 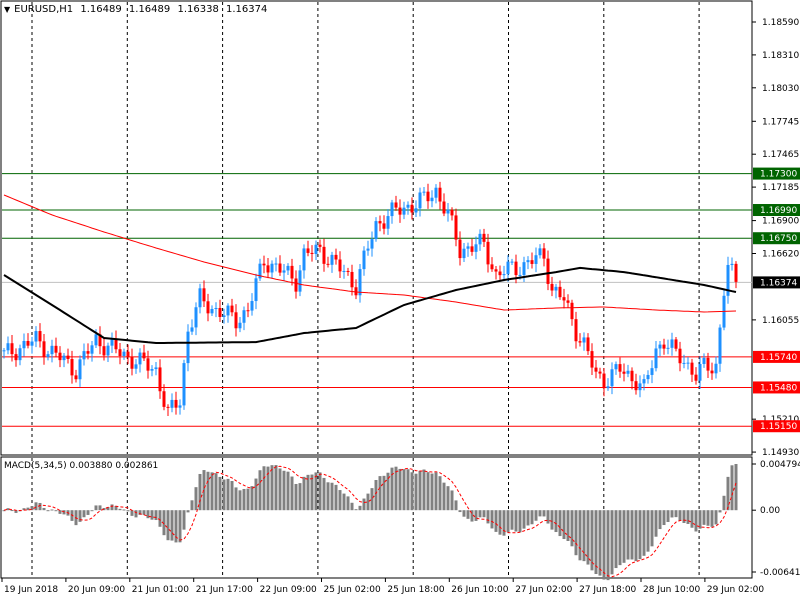 I want to click on high-value: 1.16489, so click(x=149, y=9).